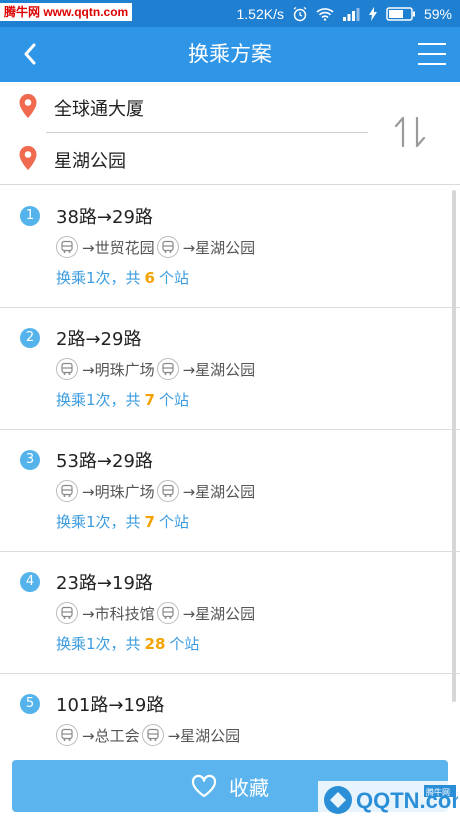 The width and height of the screenshot is (460, 819). What do you see at coordinates (30, 704) in the screenshot?
I see `plan-index-badge: 5` at bounding box center [30, 704].